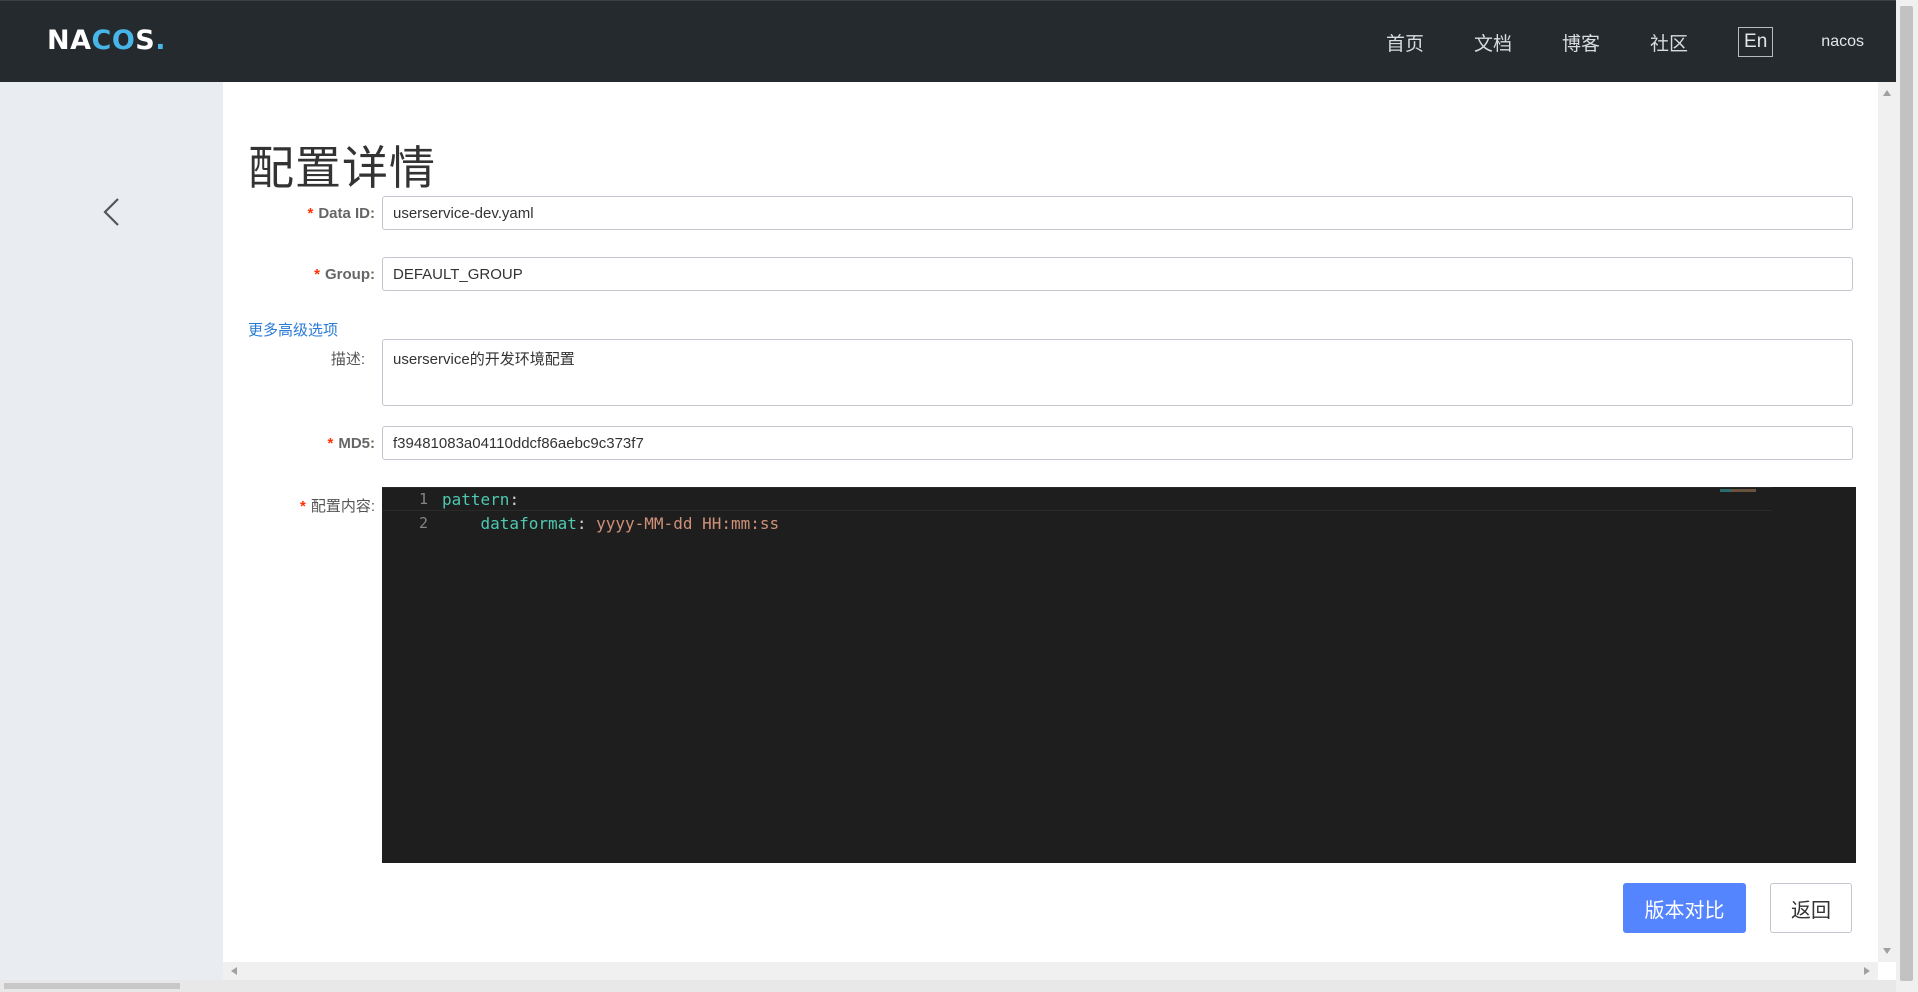  I want to click on code-text: pattern:, so click(480, 499).